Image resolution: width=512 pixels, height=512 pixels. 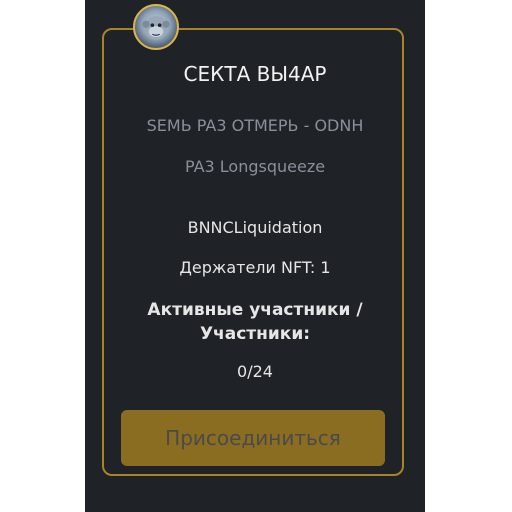 What do you see at coordinates (255, 371) in the screenshot?
I see `participants-count: 0/24` at bounding box center [255, 371].